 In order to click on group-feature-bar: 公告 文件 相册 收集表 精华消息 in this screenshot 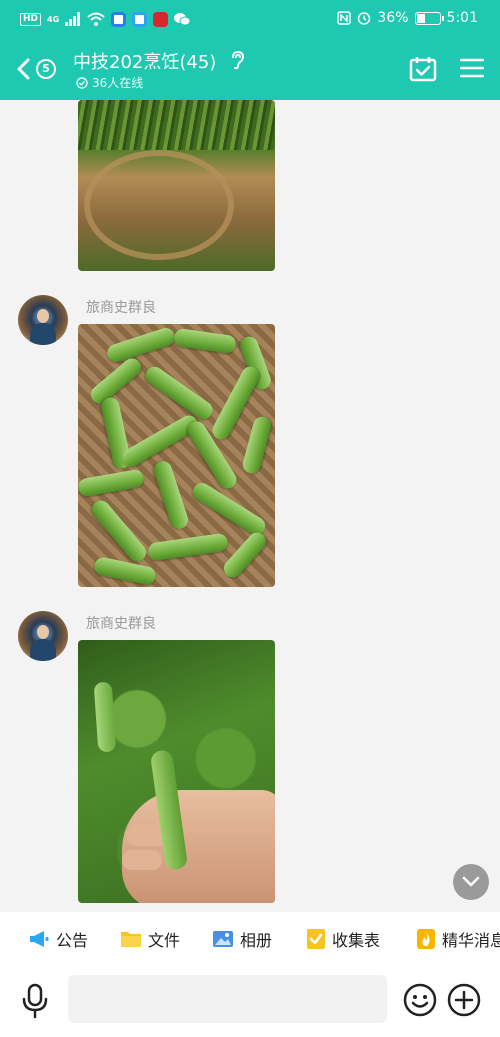, I will do `click(250, 939)`.